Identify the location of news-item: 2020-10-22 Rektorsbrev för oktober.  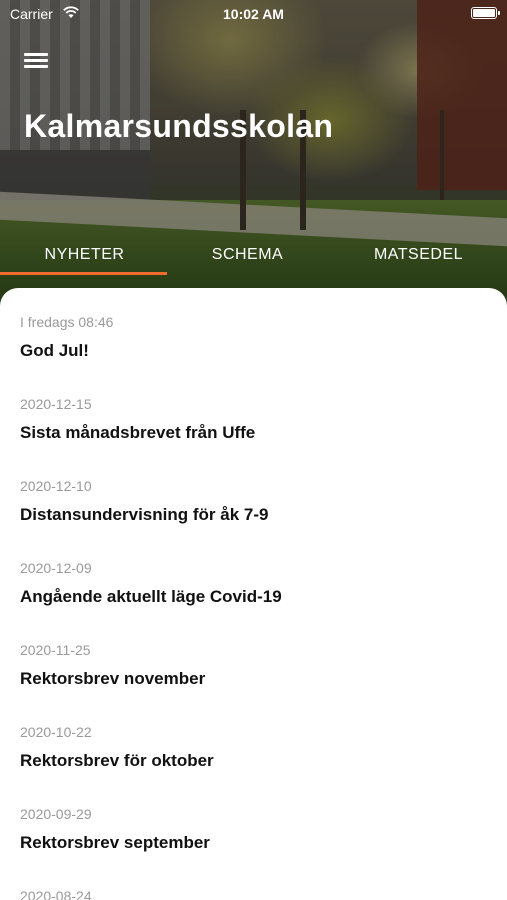
(255, 747).